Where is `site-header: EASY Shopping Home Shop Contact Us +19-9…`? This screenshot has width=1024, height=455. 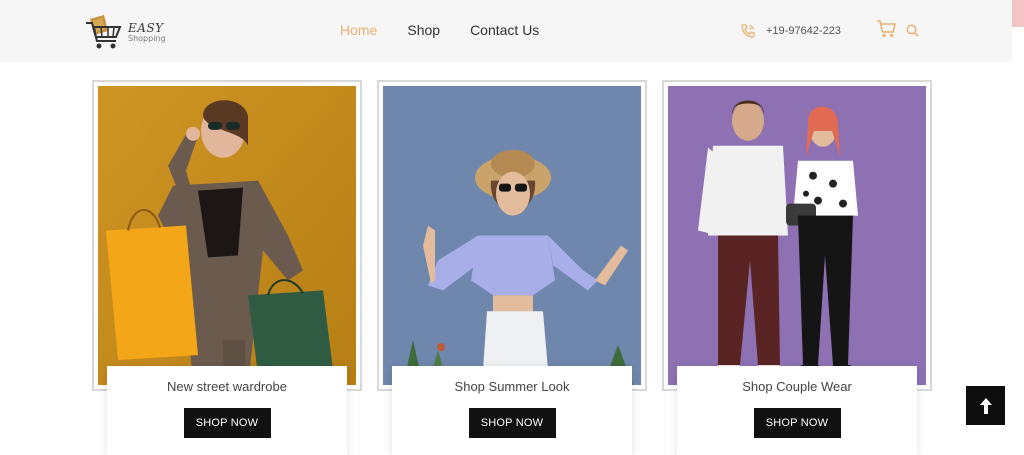 site-header: EASY Shopping Home Shop Contact Us +19-9… is located at coordinates (506, 31).